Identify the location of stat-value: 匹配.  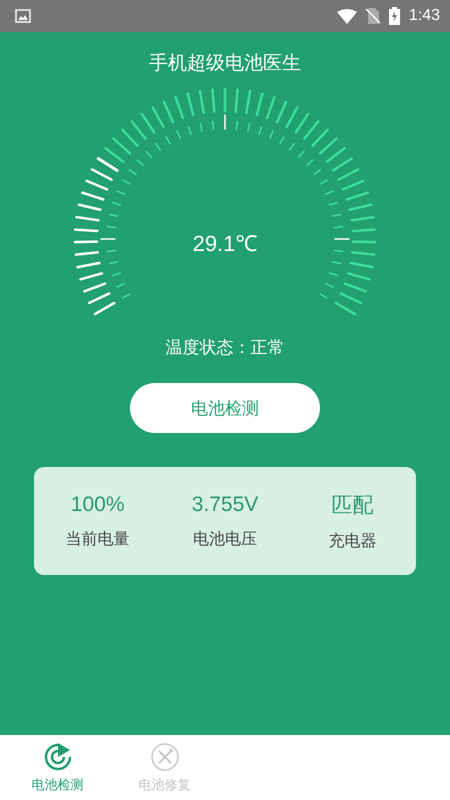
(352, 505).